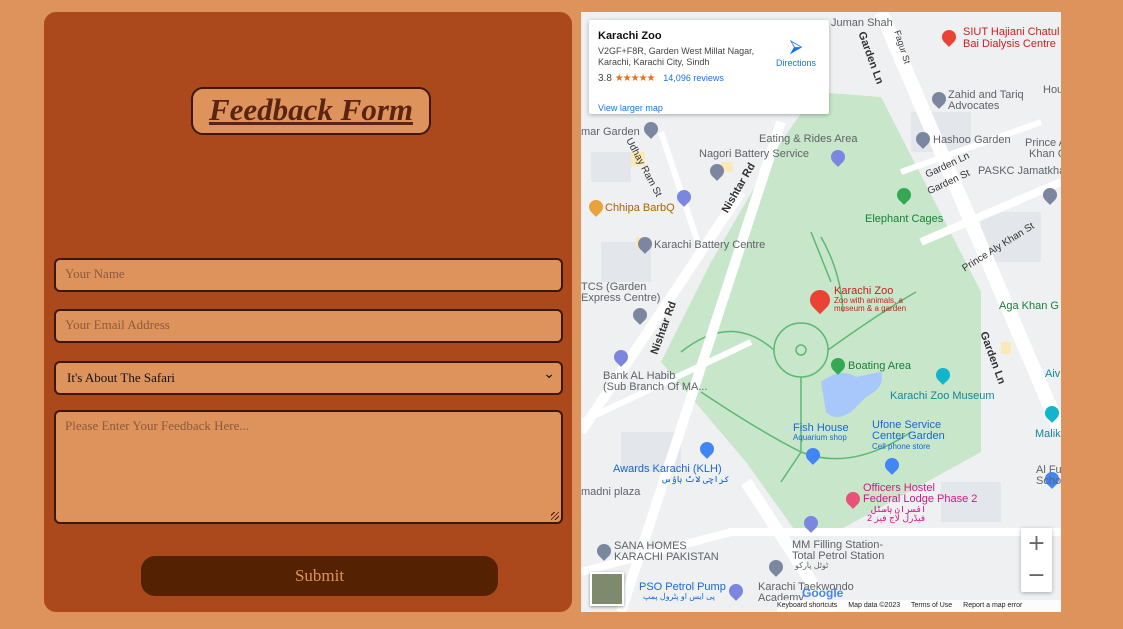  Describe the element at coordinates (908, 436) in the screenshot. I see `map-label: Center Garden` at that location.